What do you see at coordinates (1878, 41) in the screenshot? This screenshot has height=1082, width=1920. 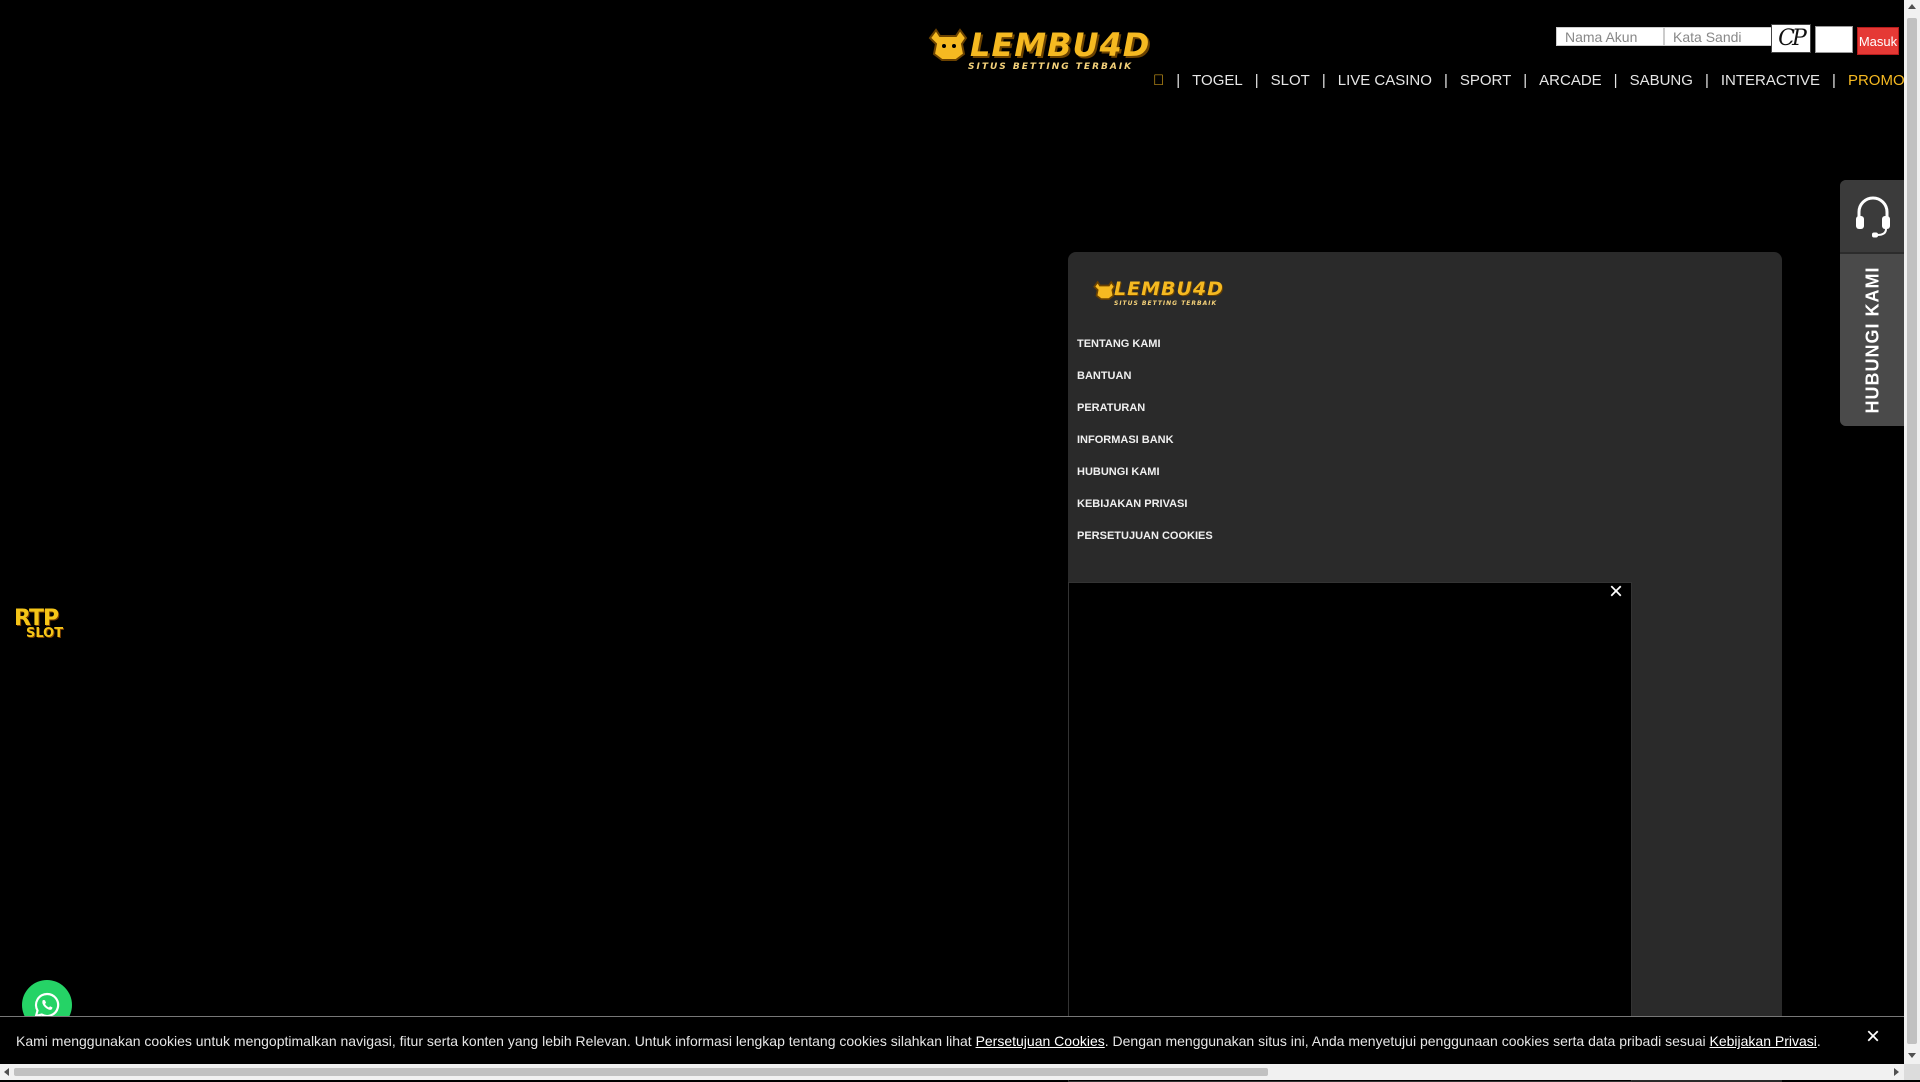 I see `login-button: Masuk` at bounding box center [1878, 41].